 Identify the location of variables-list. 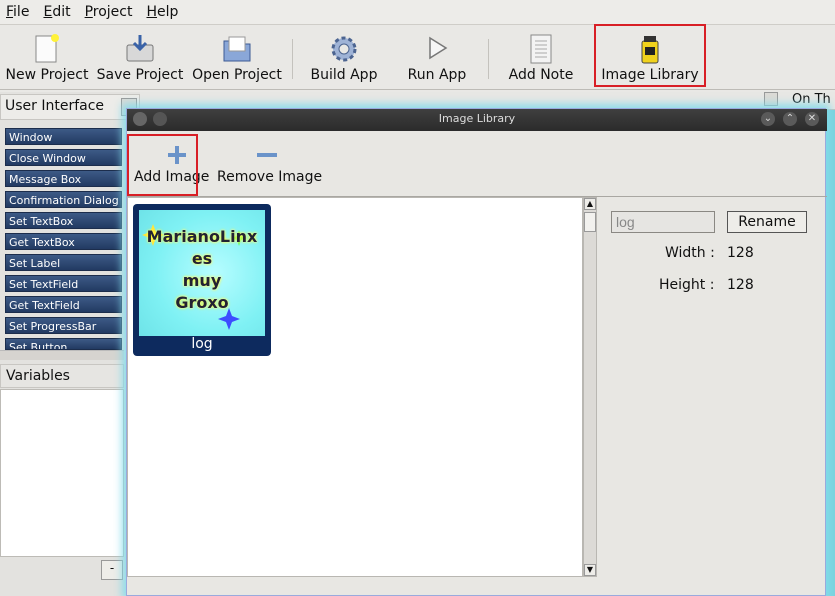
(62, 473).